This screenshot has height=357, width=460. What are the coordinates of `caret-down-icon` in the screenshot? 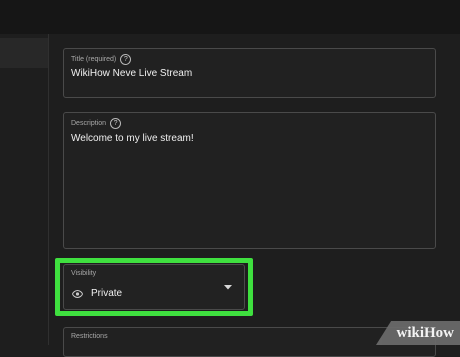 It's located at (228, 287).